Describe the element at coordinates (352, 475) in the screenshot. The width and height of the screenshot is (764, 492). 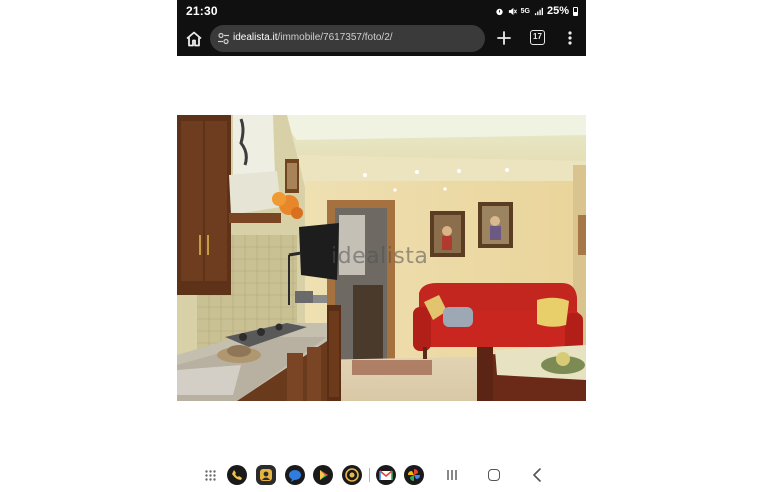
I see `camera-app-icon` at that location.